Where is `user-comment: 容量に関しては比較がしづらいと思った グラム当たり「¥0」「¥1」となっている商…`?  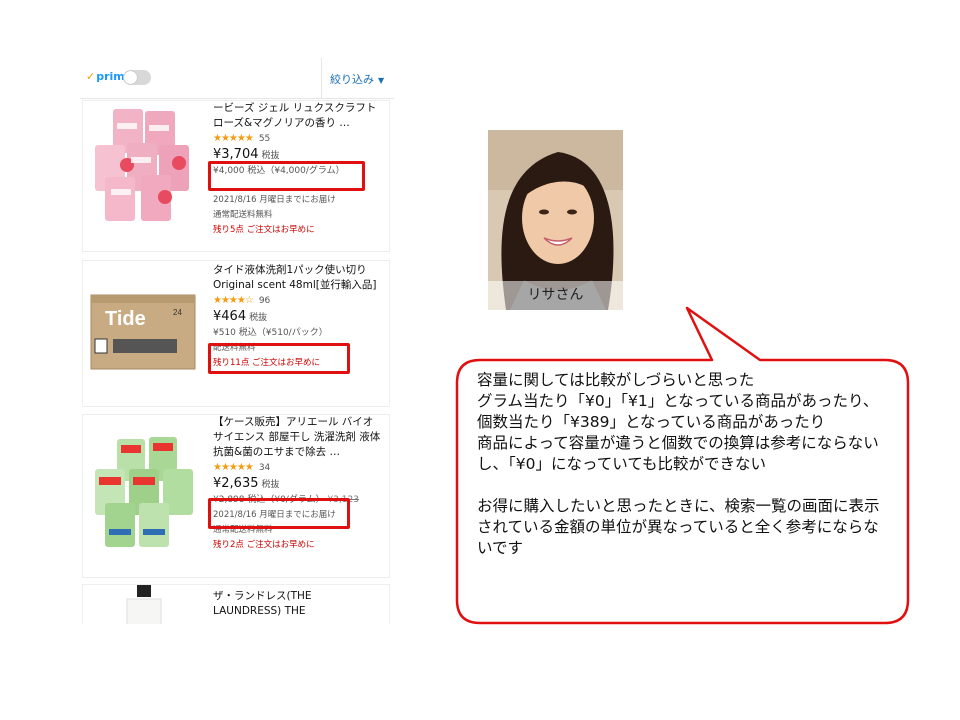 user-comment: 容量に関しては比較がしづらいと思った グラム当たり「¥0」「¥1」となっている商… is located at coordinates (682, 464).